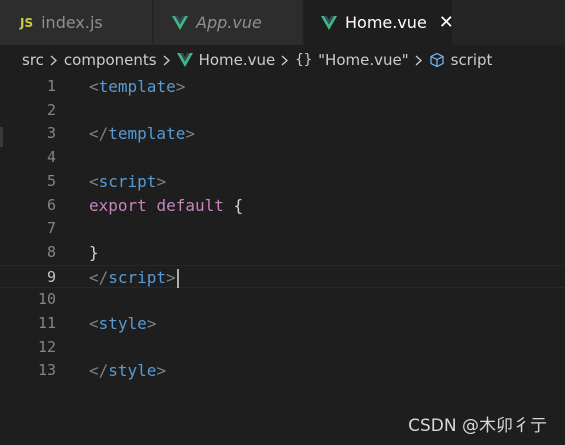 This screenshot has height=445, width=565. I want to click on code-text: </template>, so click(142, 134).